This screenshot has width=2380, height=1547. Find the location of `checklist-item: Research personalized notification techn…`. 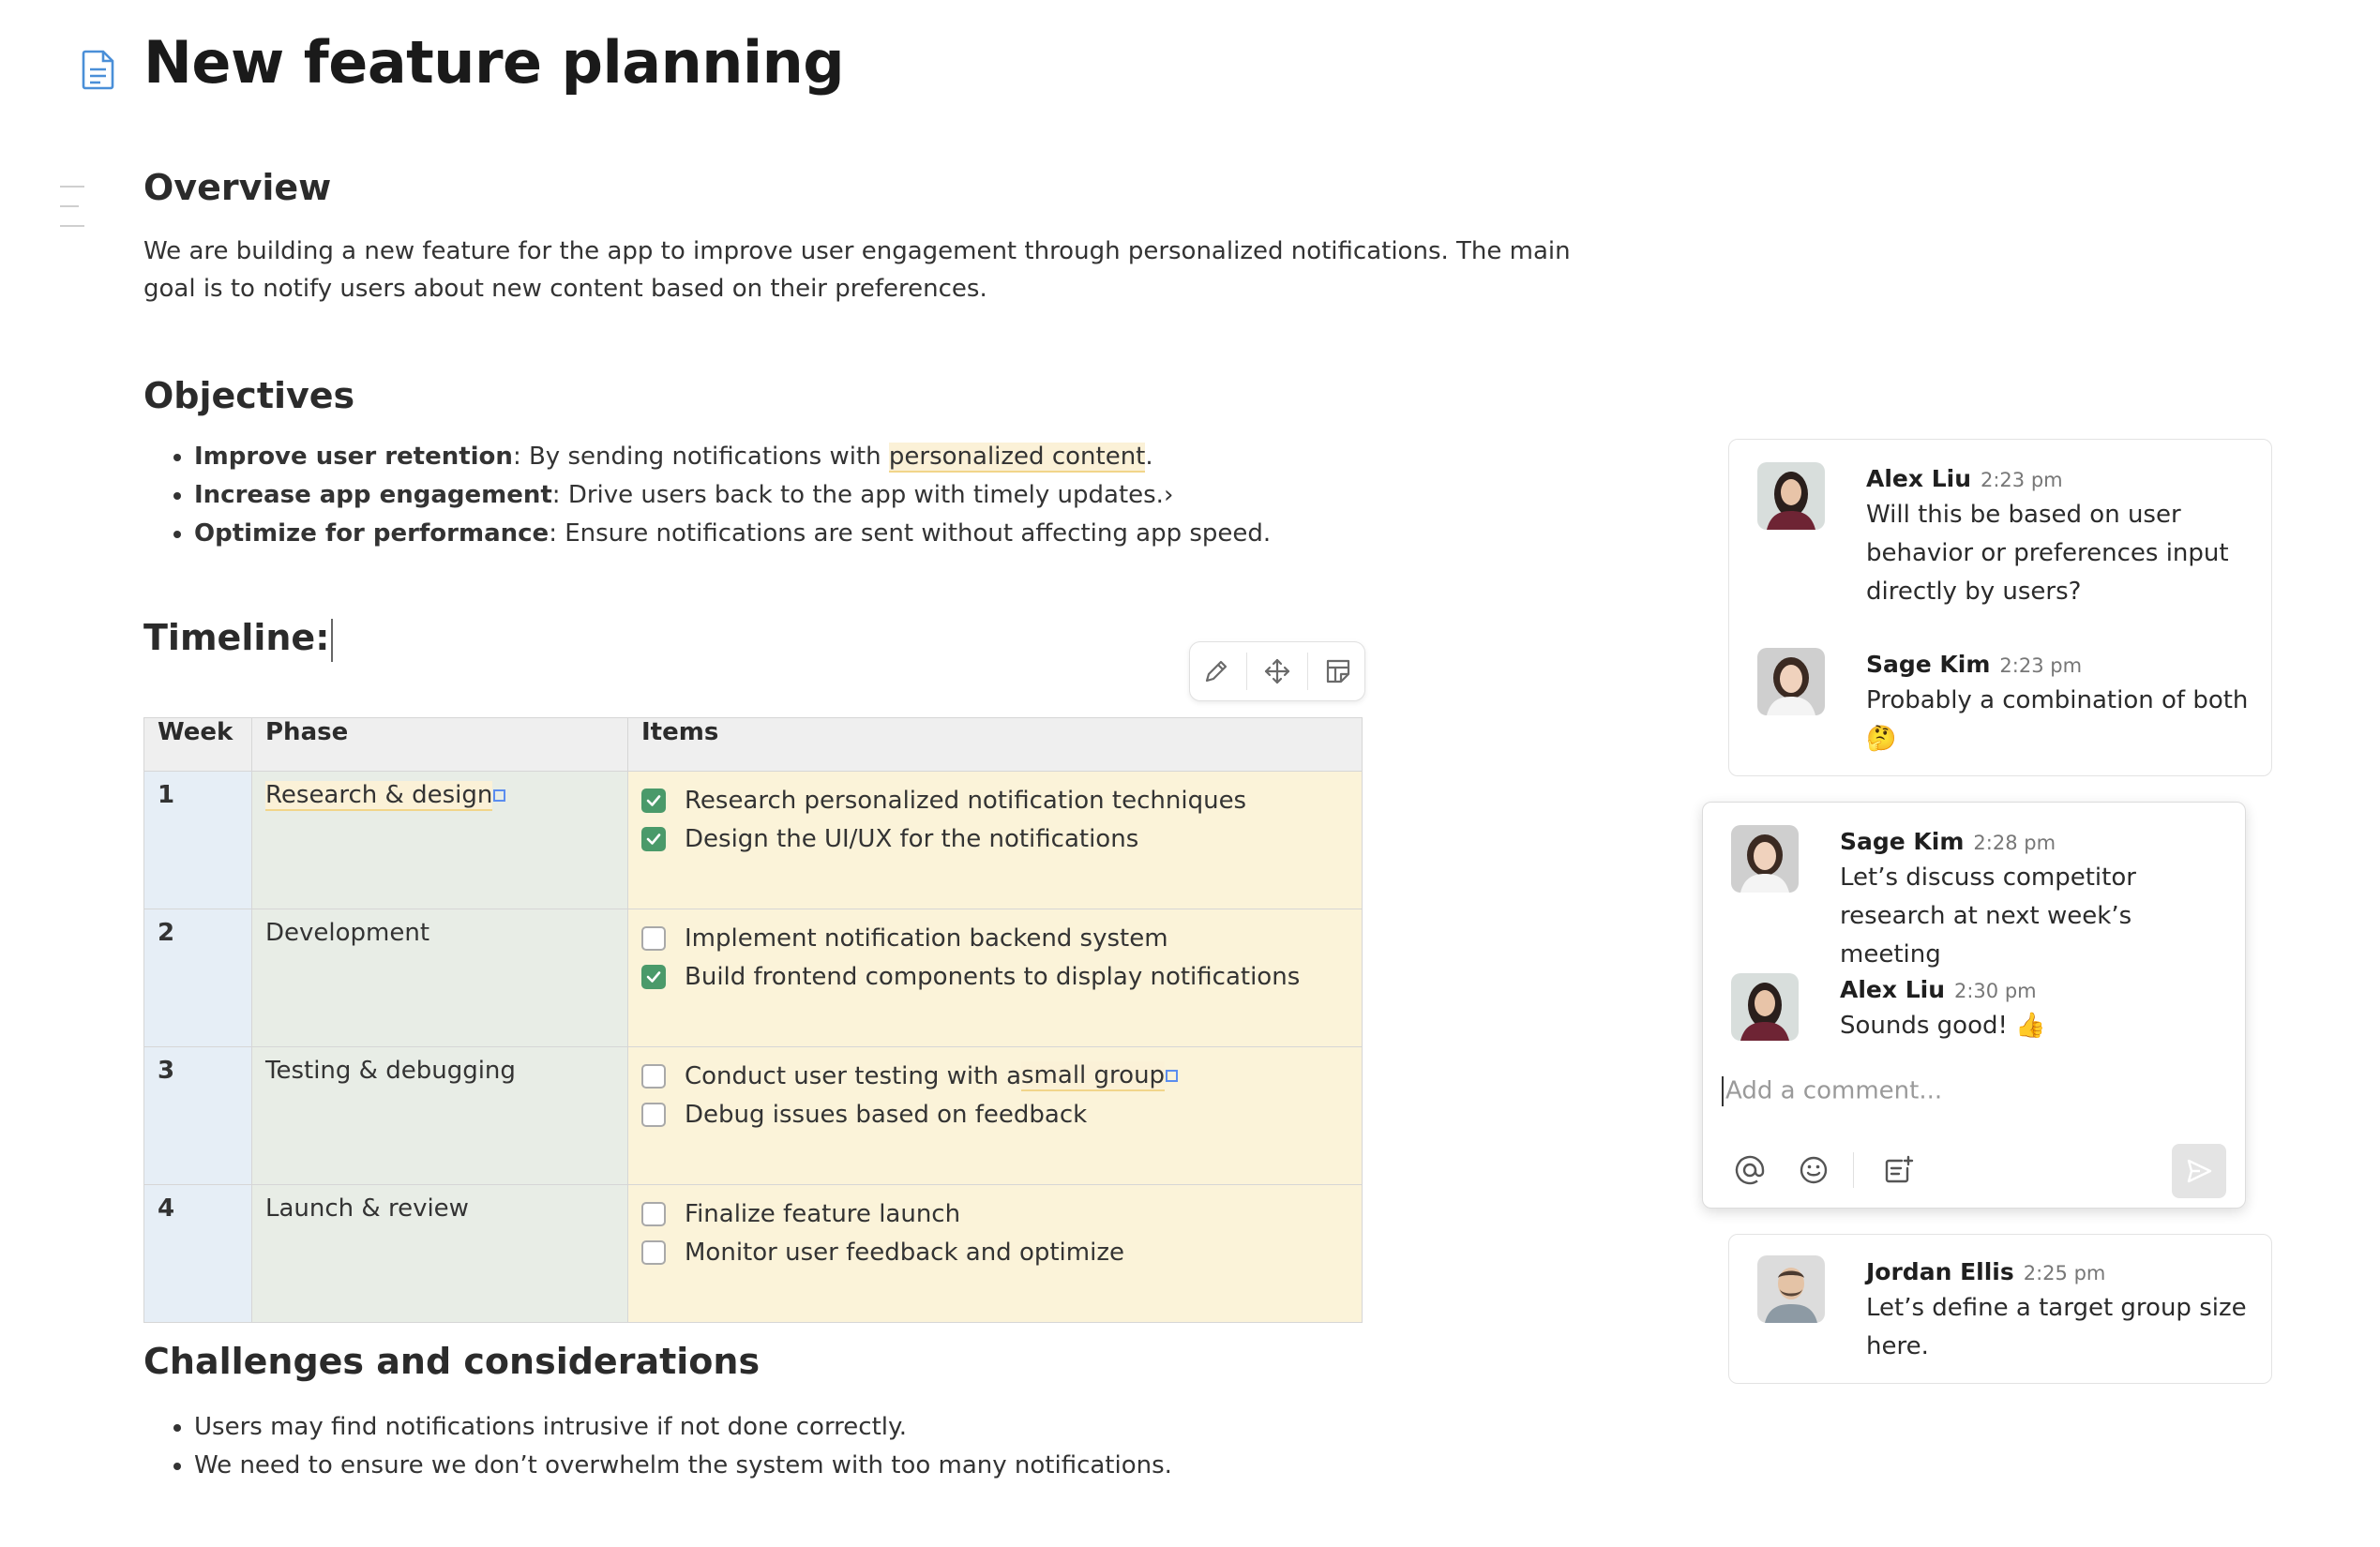

checklist-item: Research personalized notification techn… is located at coordinates (994, 800).